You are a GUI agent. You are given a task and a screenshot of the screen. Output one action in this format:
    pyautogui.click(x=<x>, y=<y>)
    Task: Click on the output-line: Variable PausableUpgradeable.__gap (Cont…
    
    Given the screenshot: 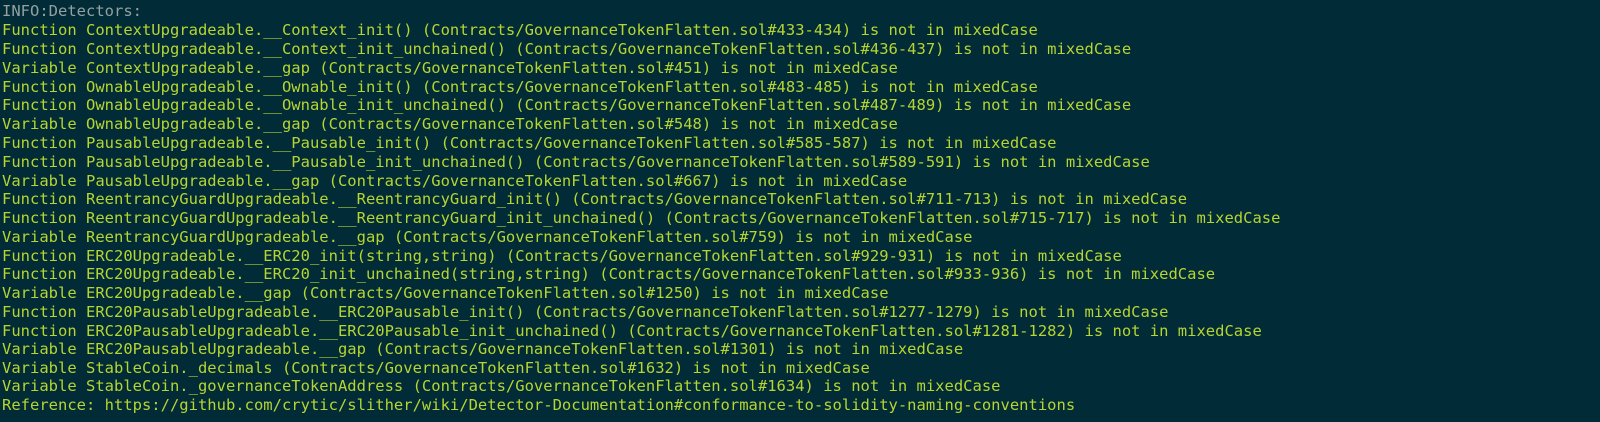 What is the action you would take?
    pyautogui.click(x=455, y=181)
    